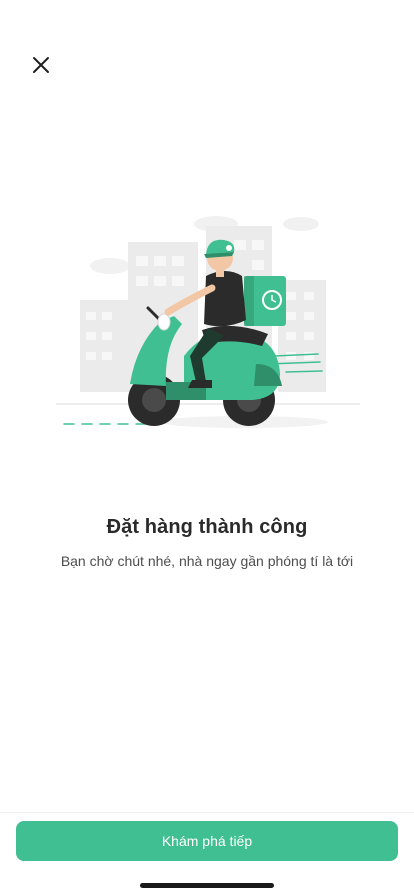 The image size is (414, 896). I want to click on continue-exploring-button: Khám phá tiếp, so click(207, 841).